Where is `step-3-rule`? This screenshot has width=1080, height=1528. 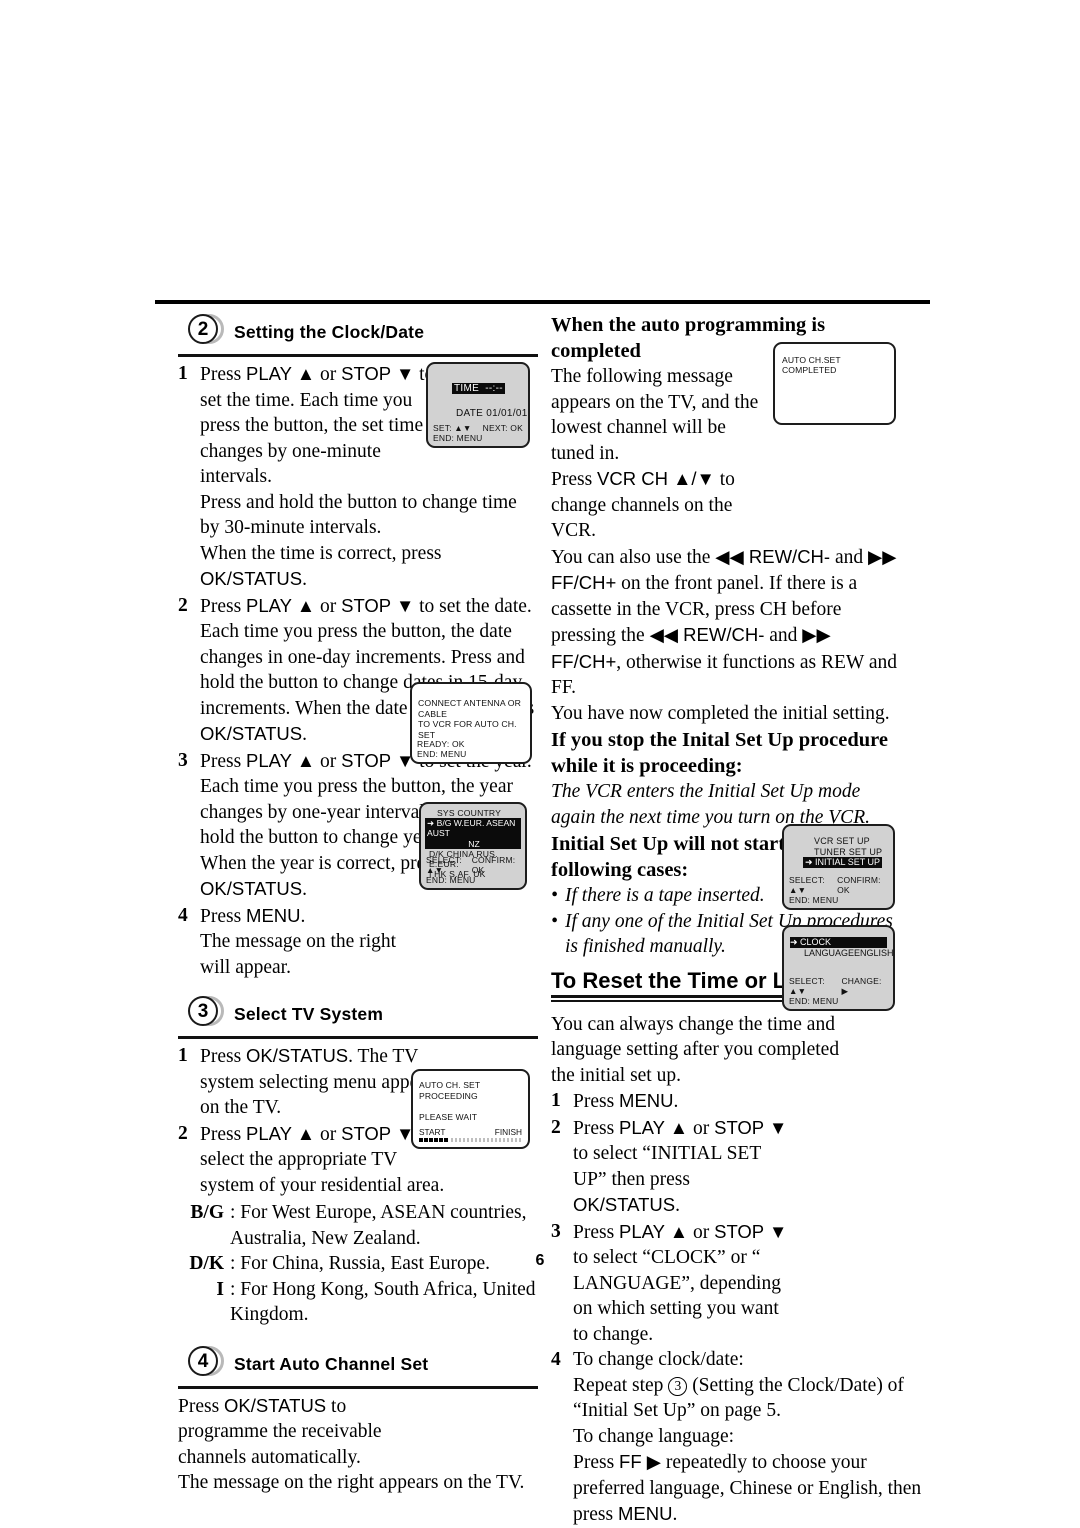 step-3-rule is located at coordinates (358, 1037).